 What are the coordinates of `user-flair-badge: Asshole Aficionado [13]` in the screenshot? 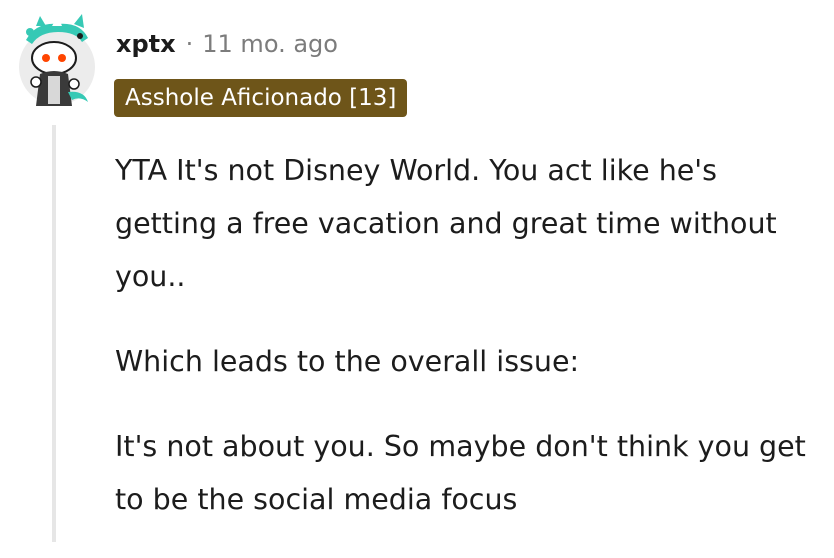 It's located at (261, 98).